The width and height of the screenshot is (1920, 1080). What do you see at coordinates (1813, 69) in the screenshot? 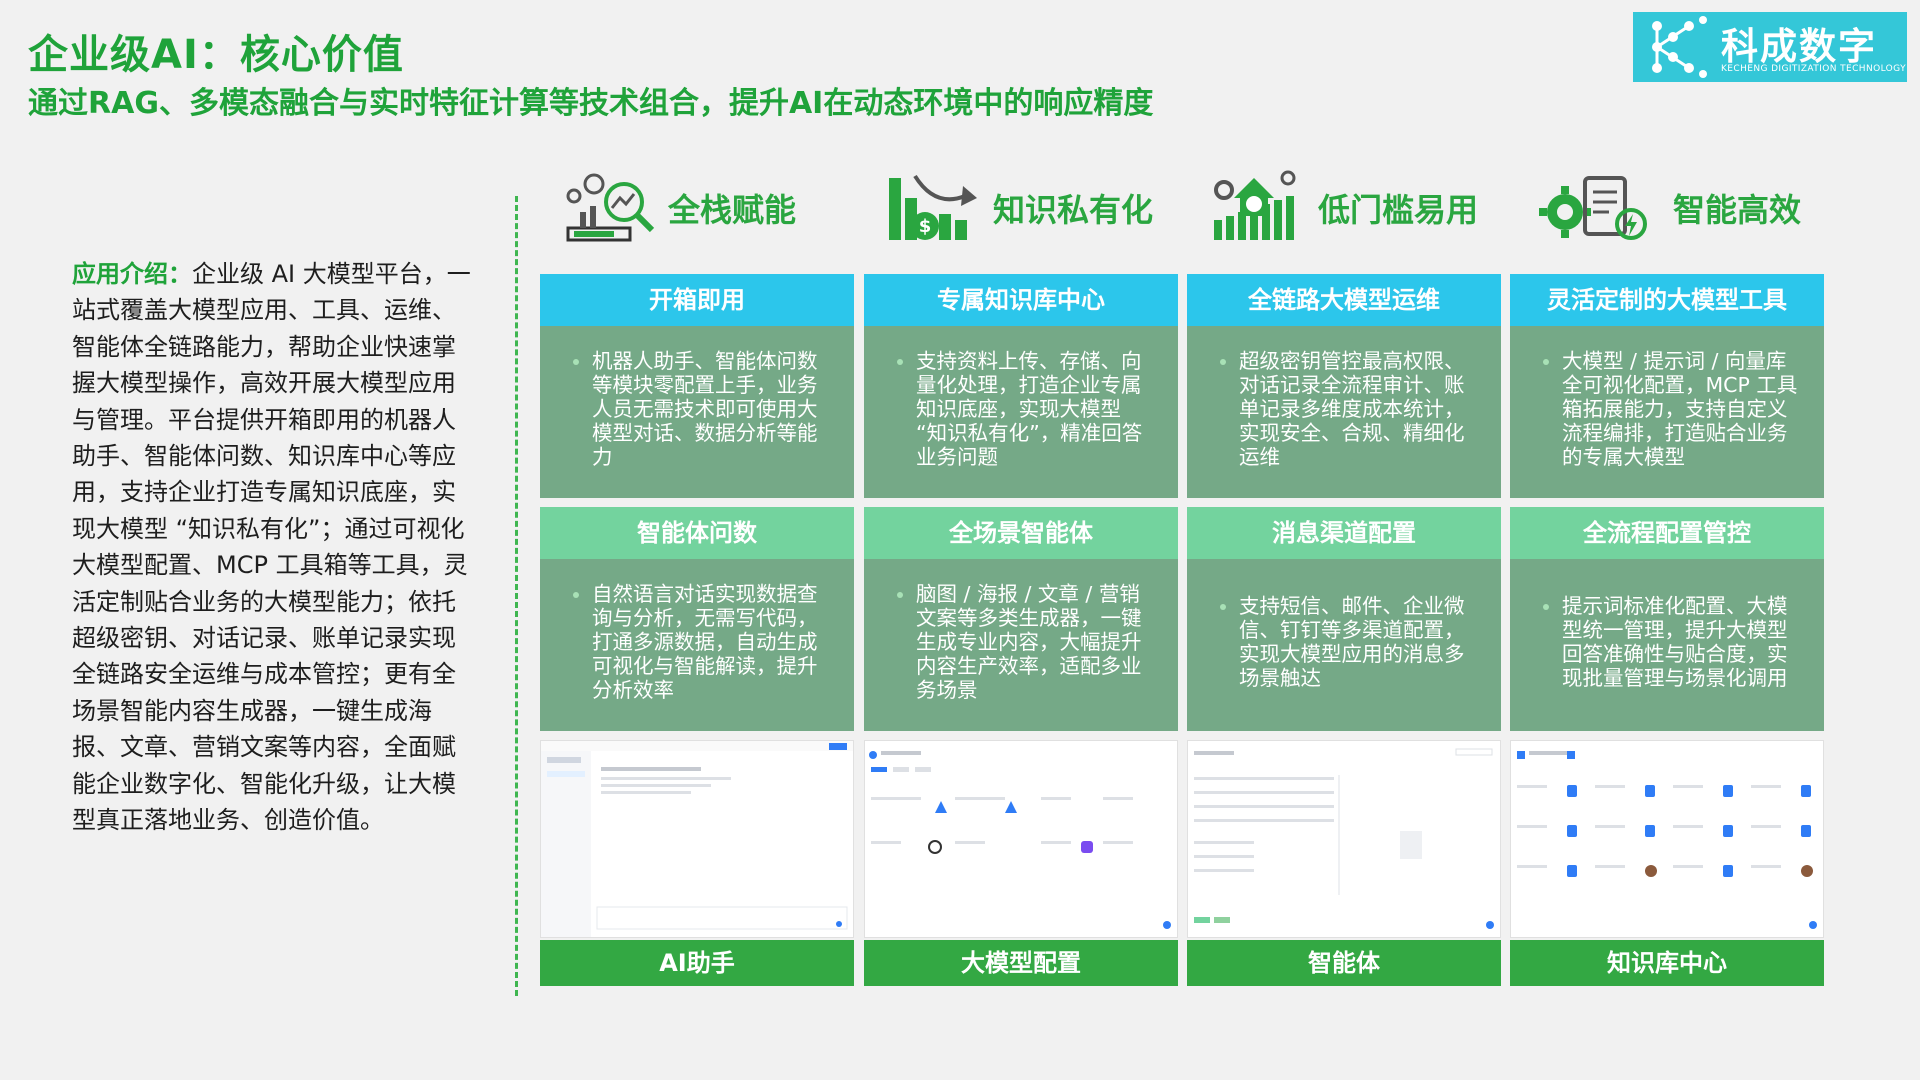
I see `logo-tagline: KECHENG DIGITIZATION TECHNOLOGY` at bounding box center [1813, 69].